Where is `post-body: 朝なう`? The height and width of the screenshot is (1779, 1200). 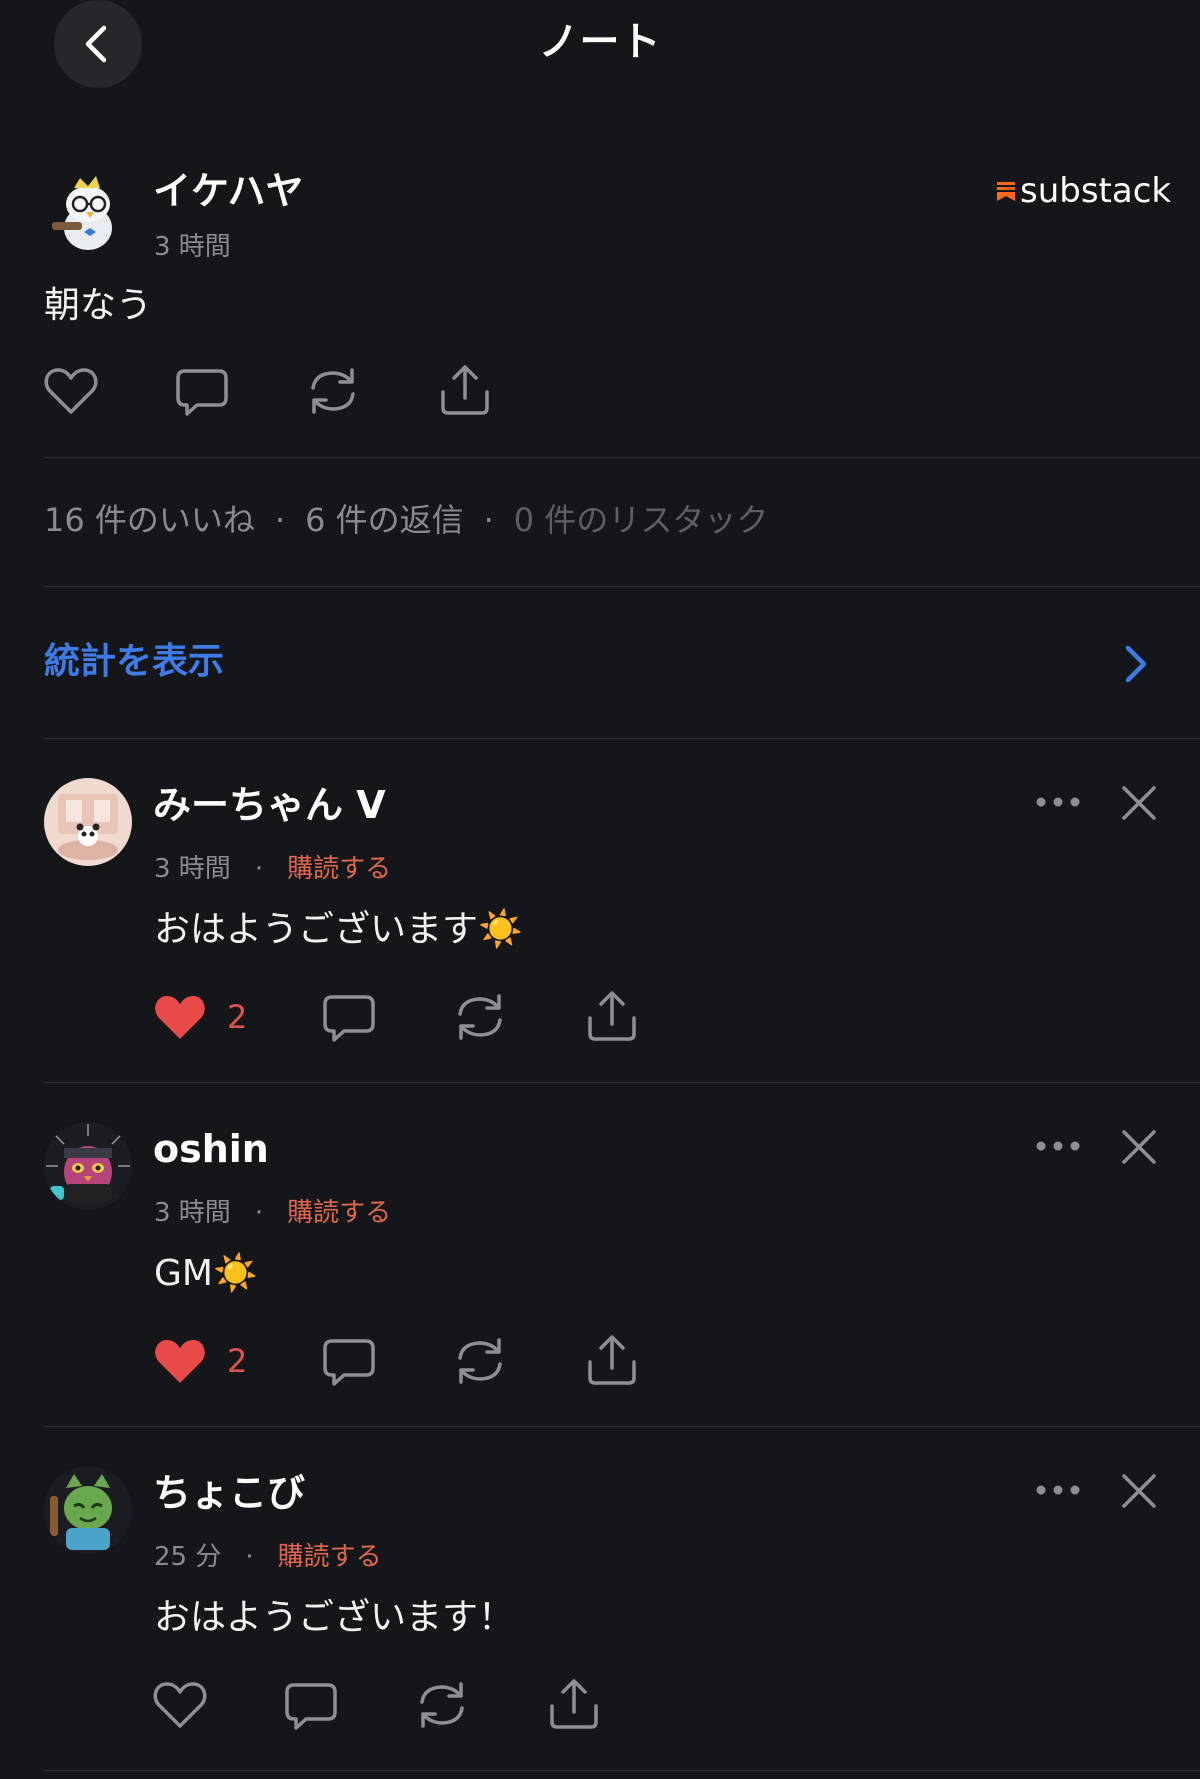
post-body: 朝なう is located at coordinates (98, 305).